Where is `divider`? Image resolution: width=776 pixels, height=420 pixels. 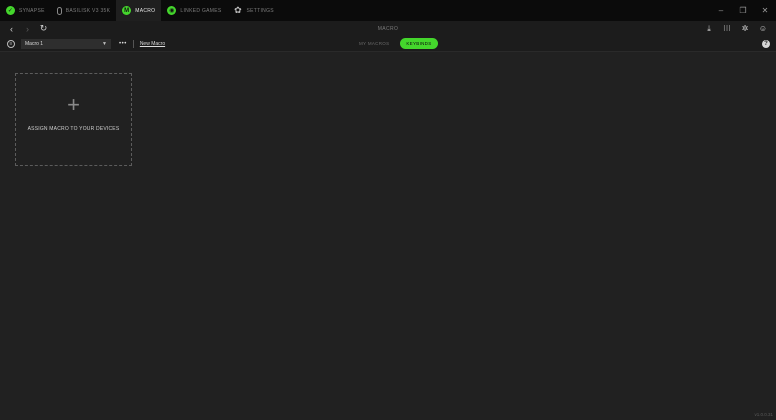
divider is located at coordinates (133, 43).